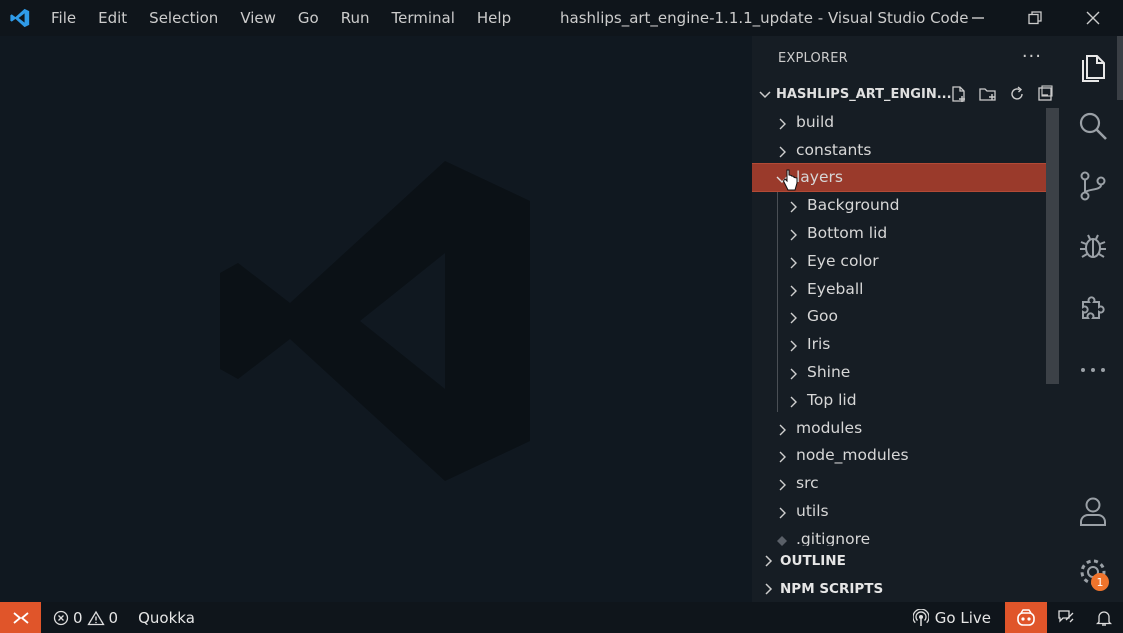  What do you see at coordinates (494, 18) in the screenshot?
I see `menu-help: Help` at bounding box center [494, 18].